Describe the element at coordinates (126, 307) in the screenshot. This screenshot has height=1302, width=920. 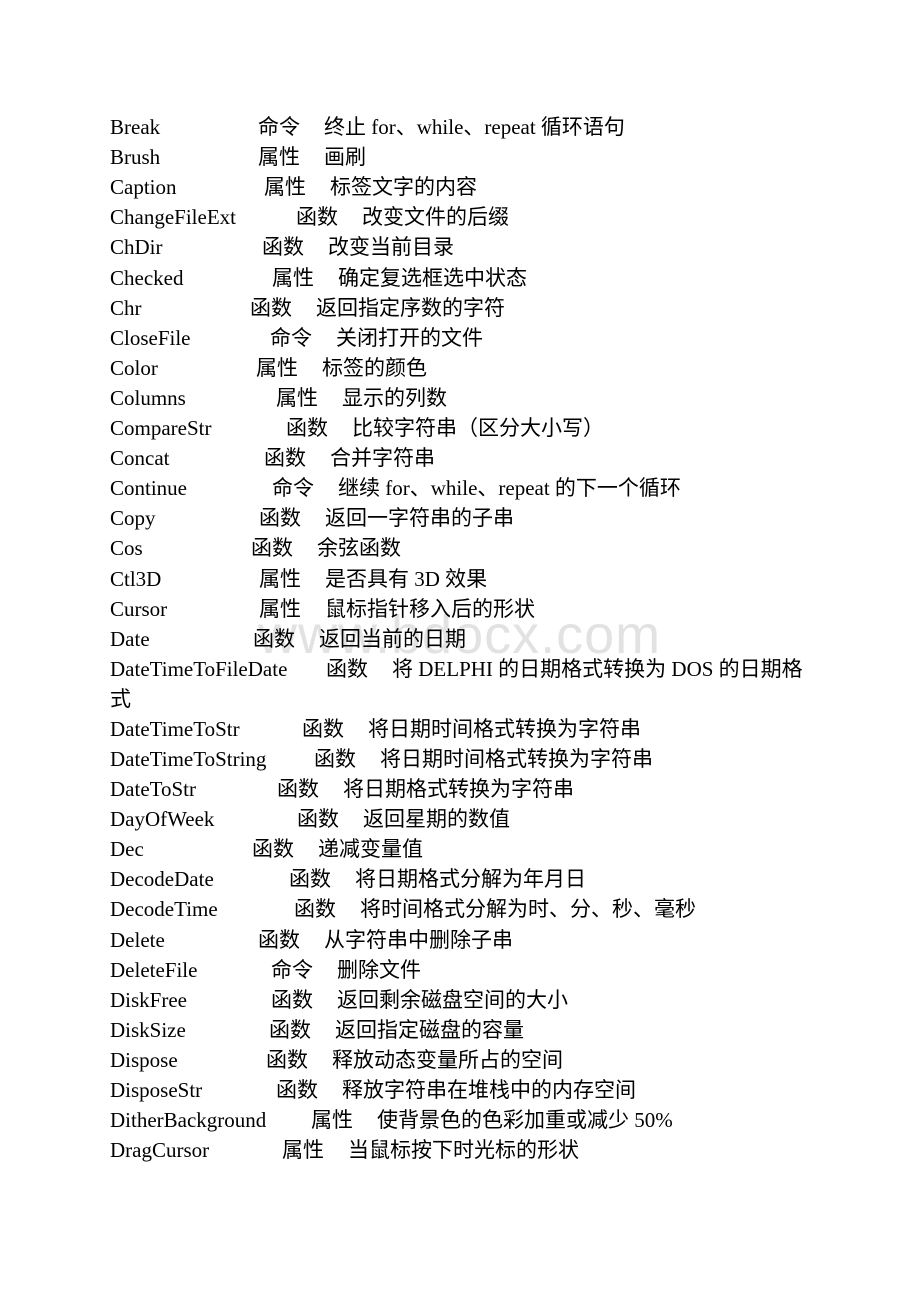
I see `entry-name: Chr` at that location.